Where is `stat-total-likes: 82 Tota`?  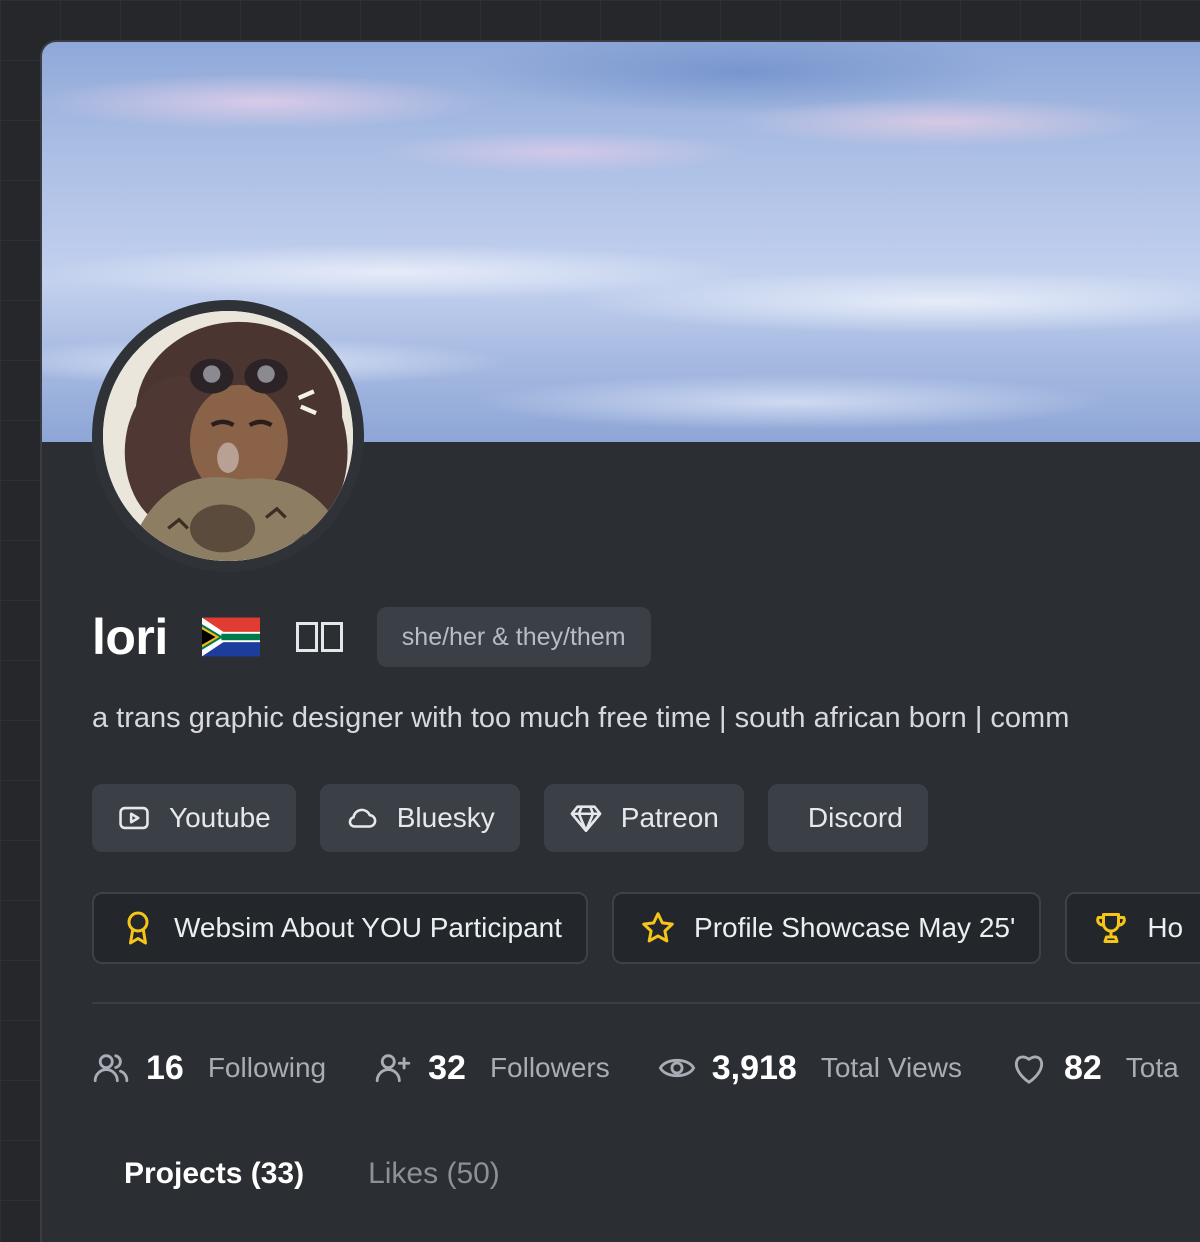 stat-total-likes: 82 Tota is located at coordinates (1094, 1068).